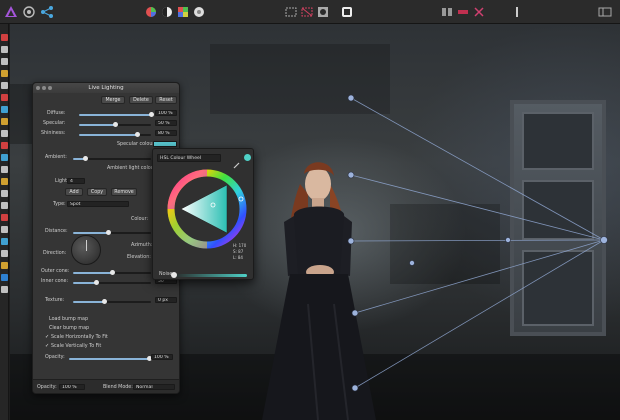  I want to click on scale-vertically-checkbox: ✓, so click(47, 346).